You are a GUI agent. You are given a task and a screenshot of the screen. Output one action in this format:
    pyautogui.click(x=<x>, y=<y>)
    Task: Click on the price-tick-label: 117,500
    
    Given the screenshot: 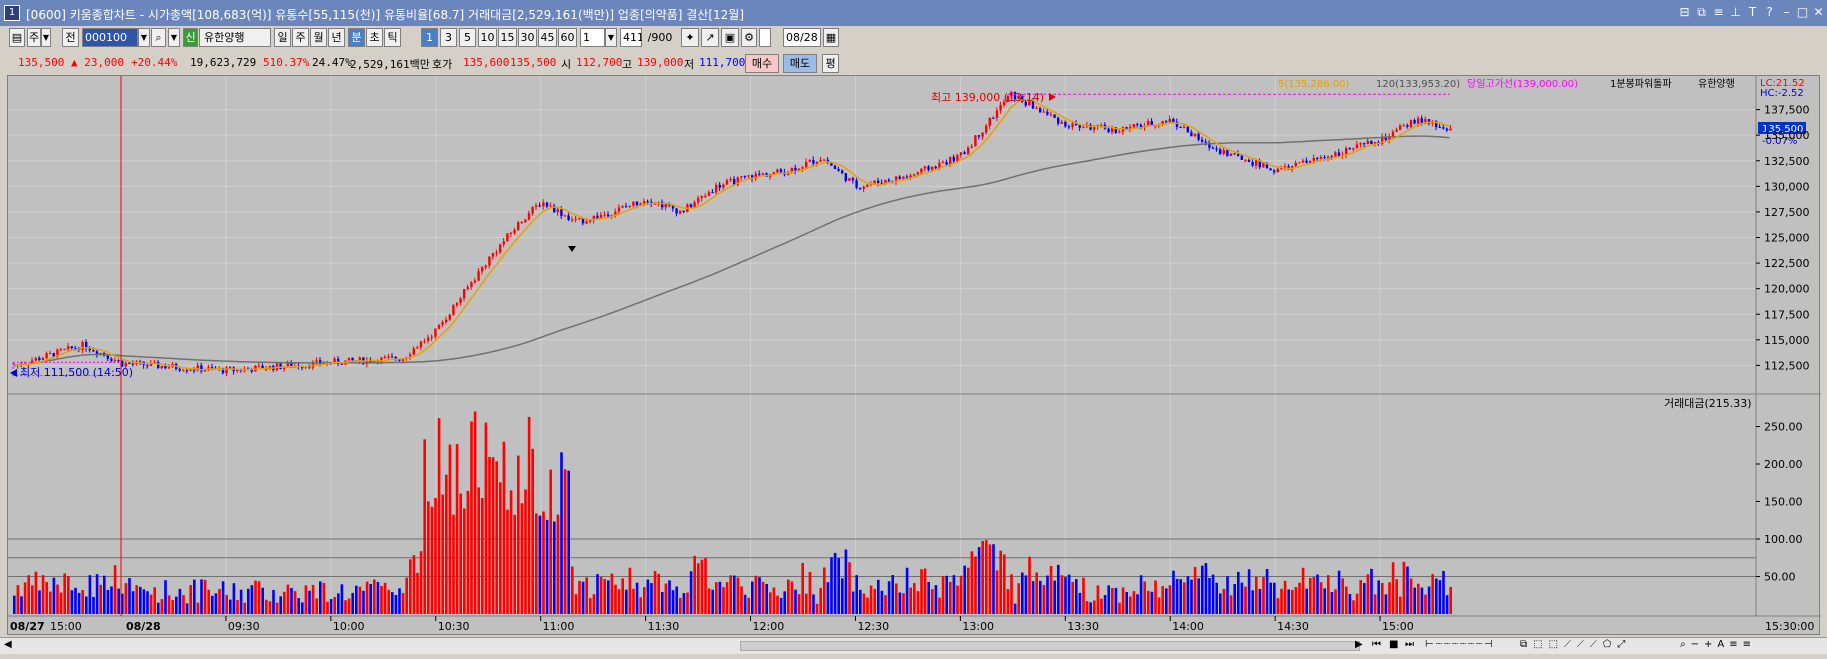 What is the action you would take?
    pyautogui.click(x=1787, y=314)
    